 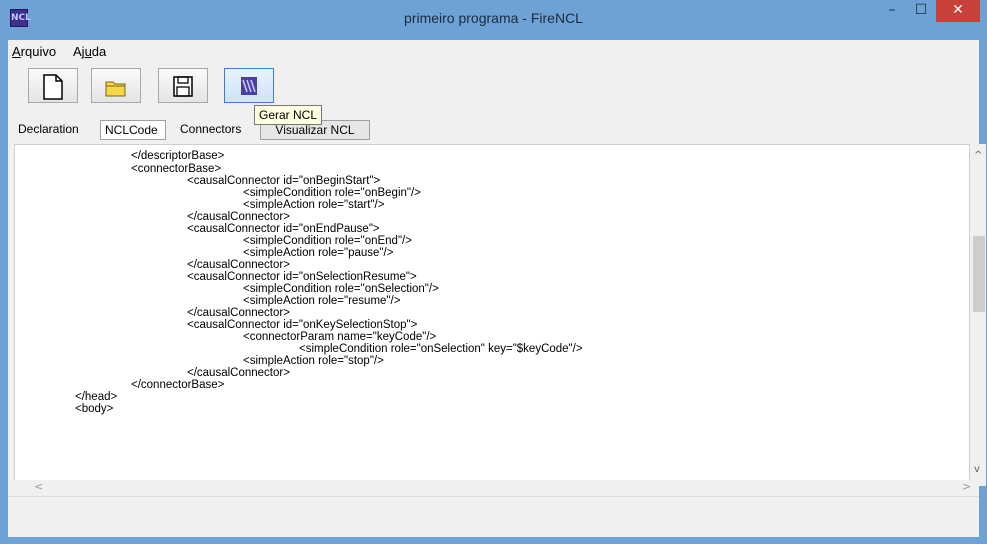 I want to click on maximize-button: ☐, so click(x=921, y=11).